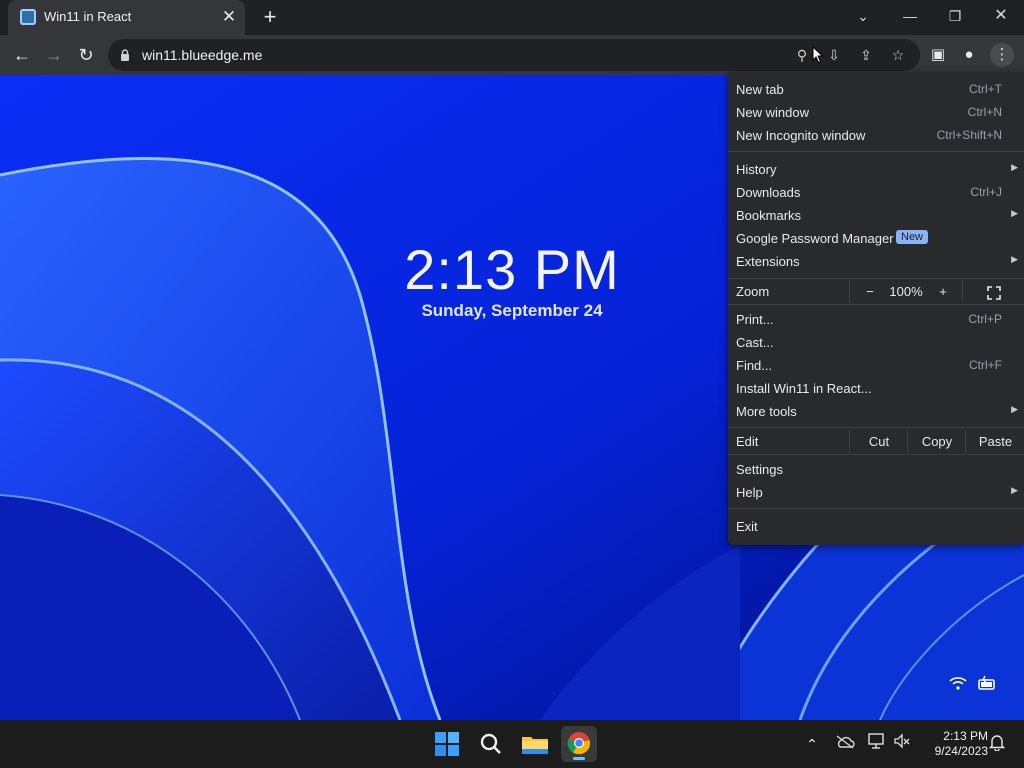 This screenshot has height=768, width=1024. Describe the element at coordinates (984, 112) in the screenshot. I see `menu-shortcut: Ctrl+N` at that location.